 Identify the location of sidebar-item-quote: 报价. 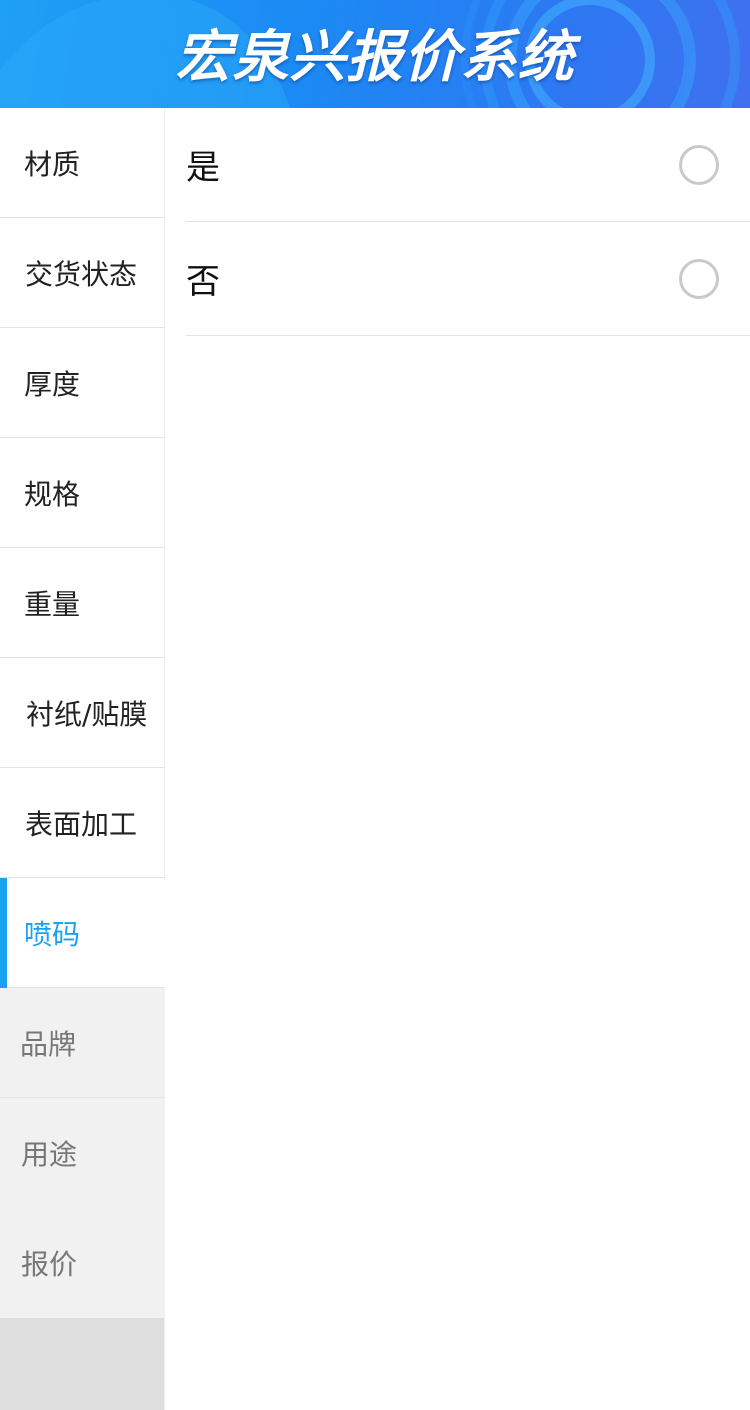
(82, 1263).